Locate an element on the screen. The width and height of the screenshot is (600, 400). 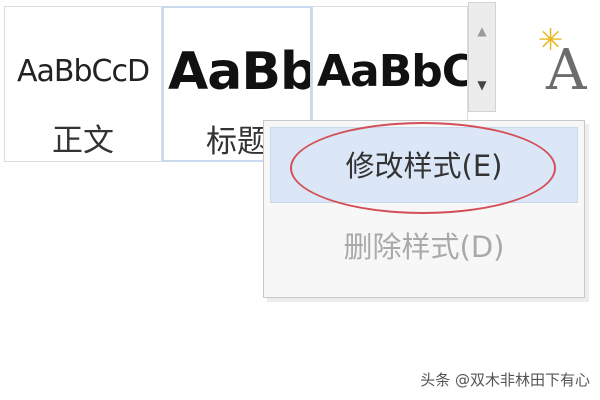
style-preview: AaBbCcD is located at coordinates (83, 71).